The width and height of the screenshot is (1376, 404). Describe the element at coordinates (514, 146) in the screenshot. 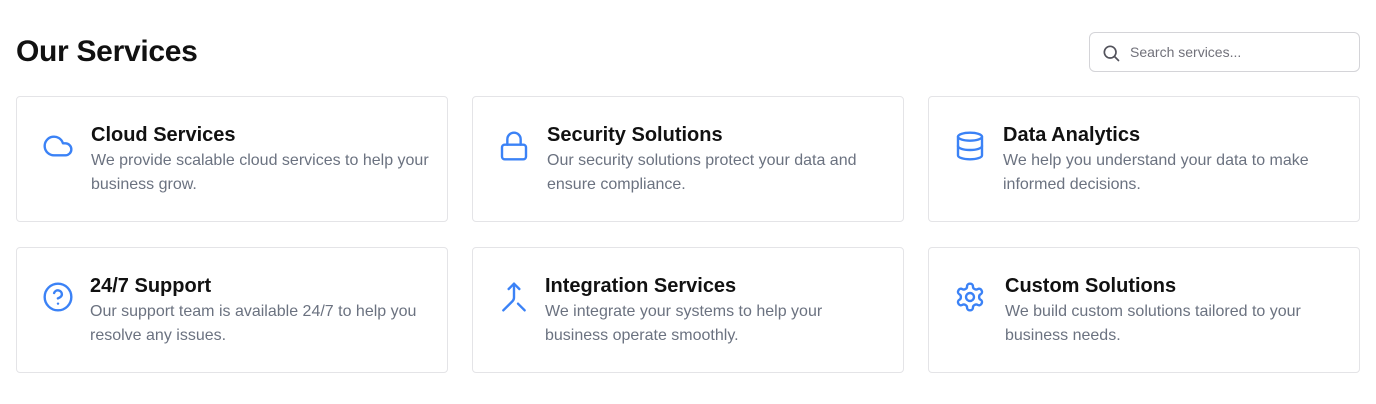

I see `lock-icon` at that location.